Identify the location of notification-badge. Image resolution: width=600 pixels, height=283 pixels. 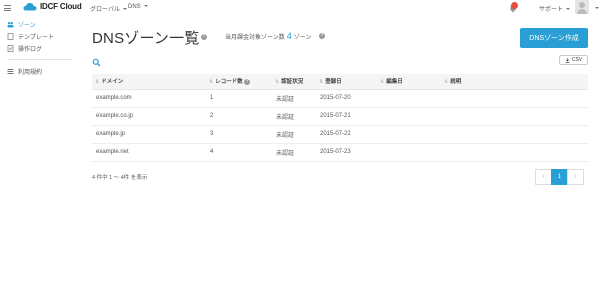
(514, 5).